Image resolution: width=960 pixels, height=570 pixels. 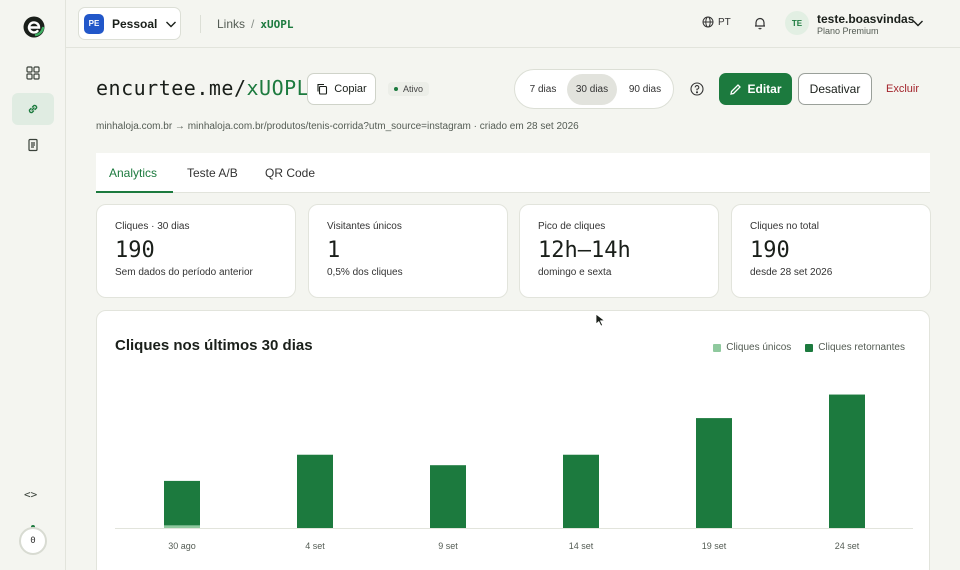 I want to click on edit-label: Editar, so click(x=764, y=89).